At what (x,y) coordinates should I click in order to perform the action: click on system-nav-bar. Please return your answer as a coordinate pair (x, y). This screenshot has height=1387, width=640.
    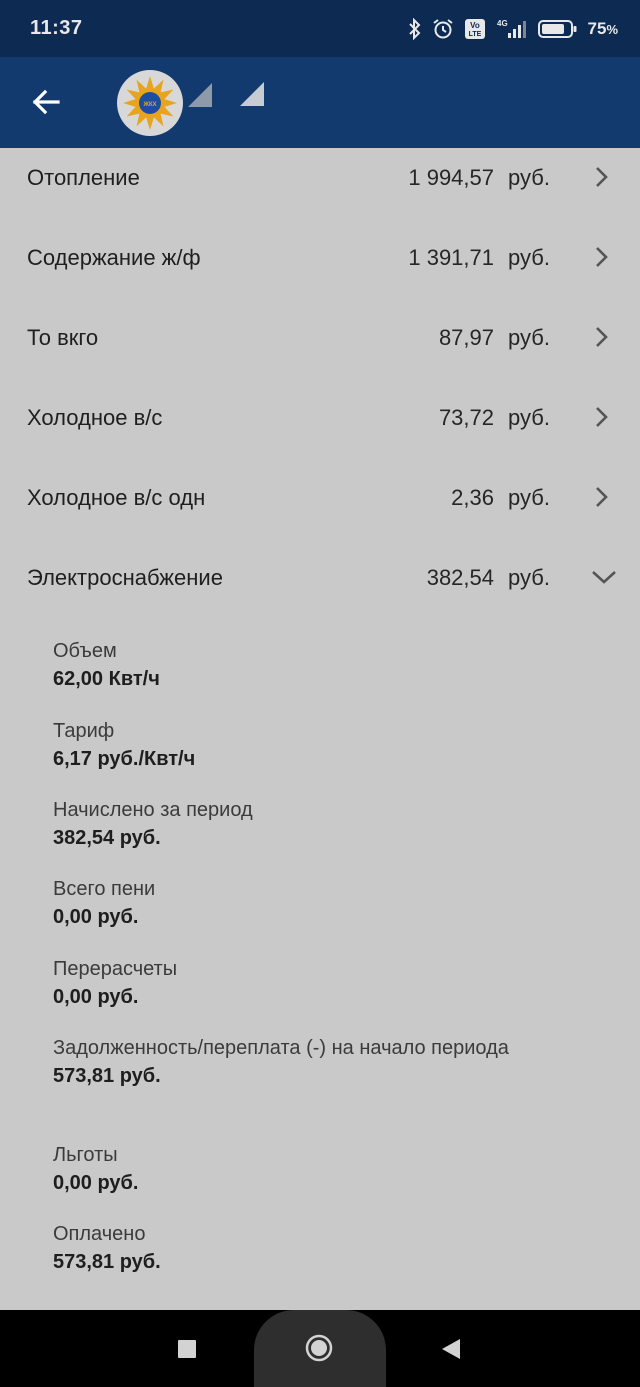
    Looking at the image, I should click on (320, 1348).